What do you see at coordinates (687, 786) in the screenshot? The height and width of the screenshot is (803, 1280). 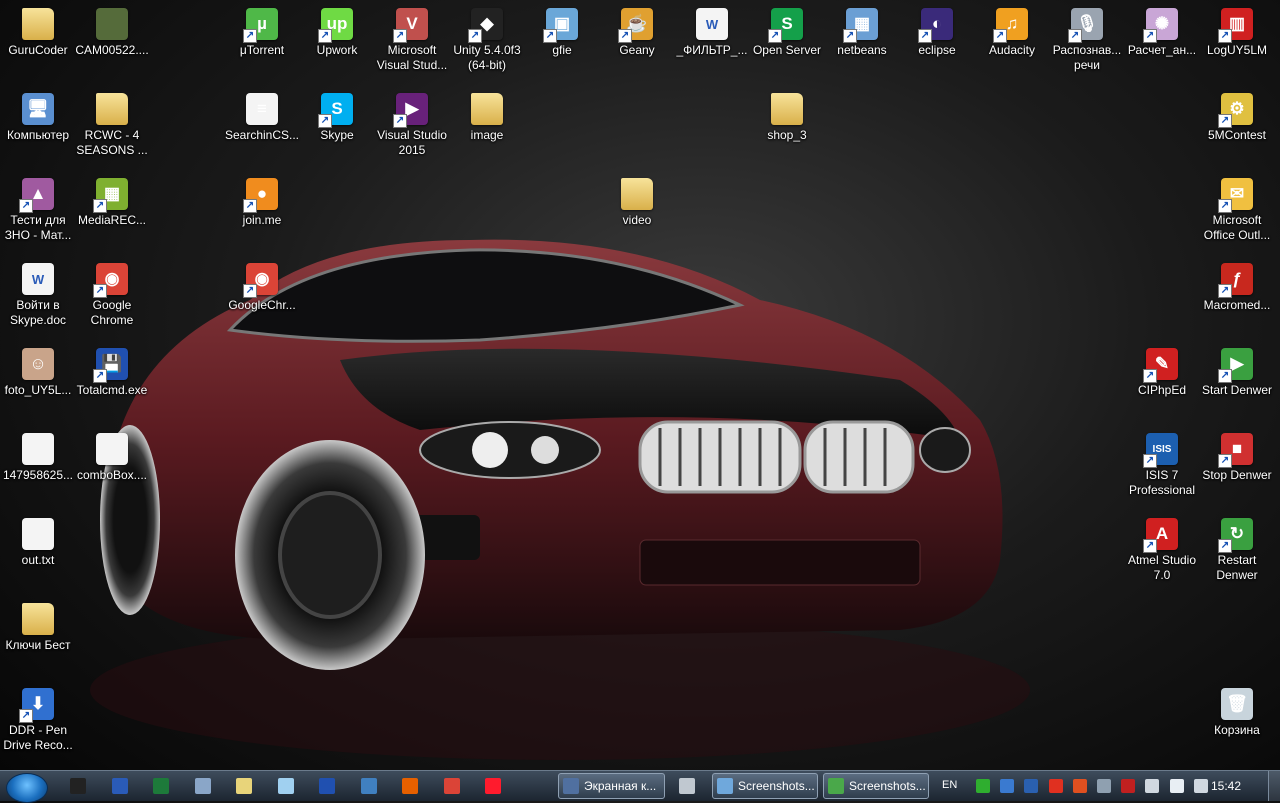 I see `taskbar-window-button` at bounding box center [687, 786].